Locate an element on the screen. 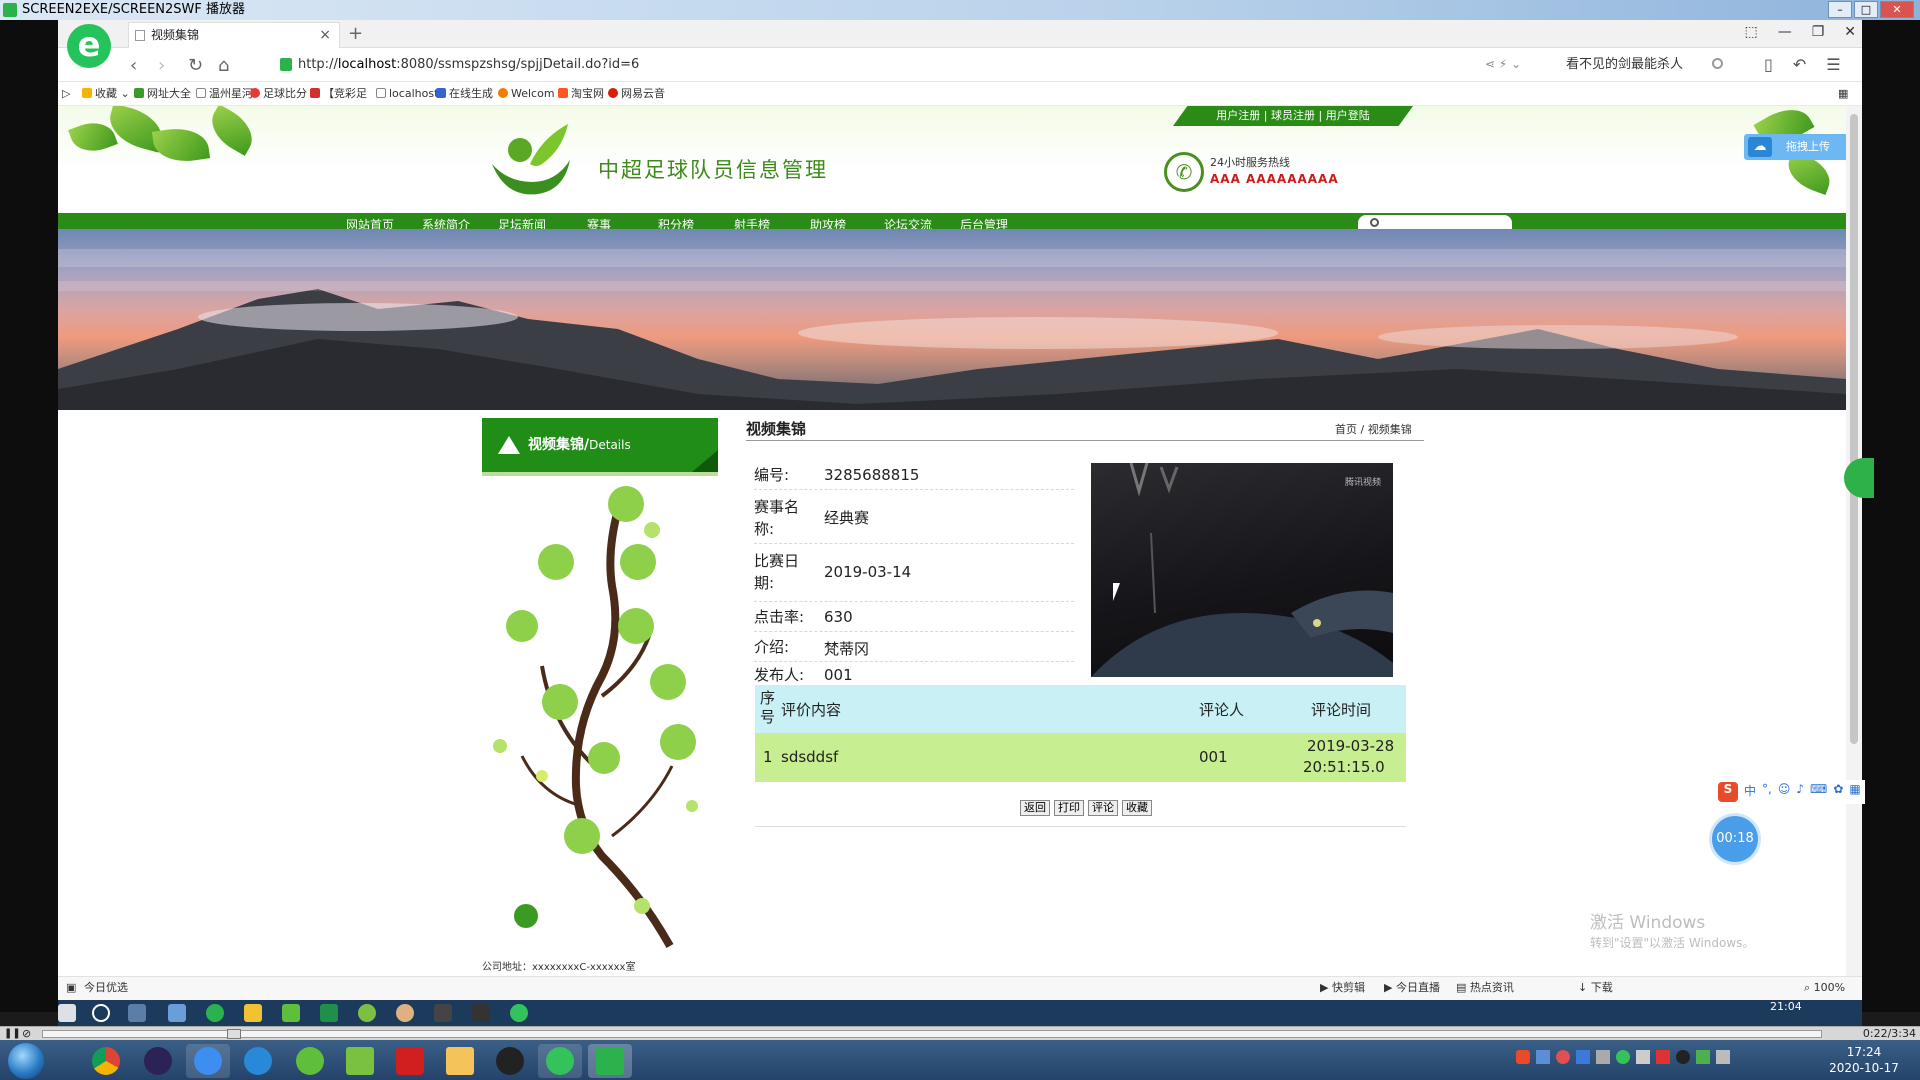 This screenshot has height=1080, width=1920. browser-tab-active: 视频集锦 × is located at coordinates (234, 35).